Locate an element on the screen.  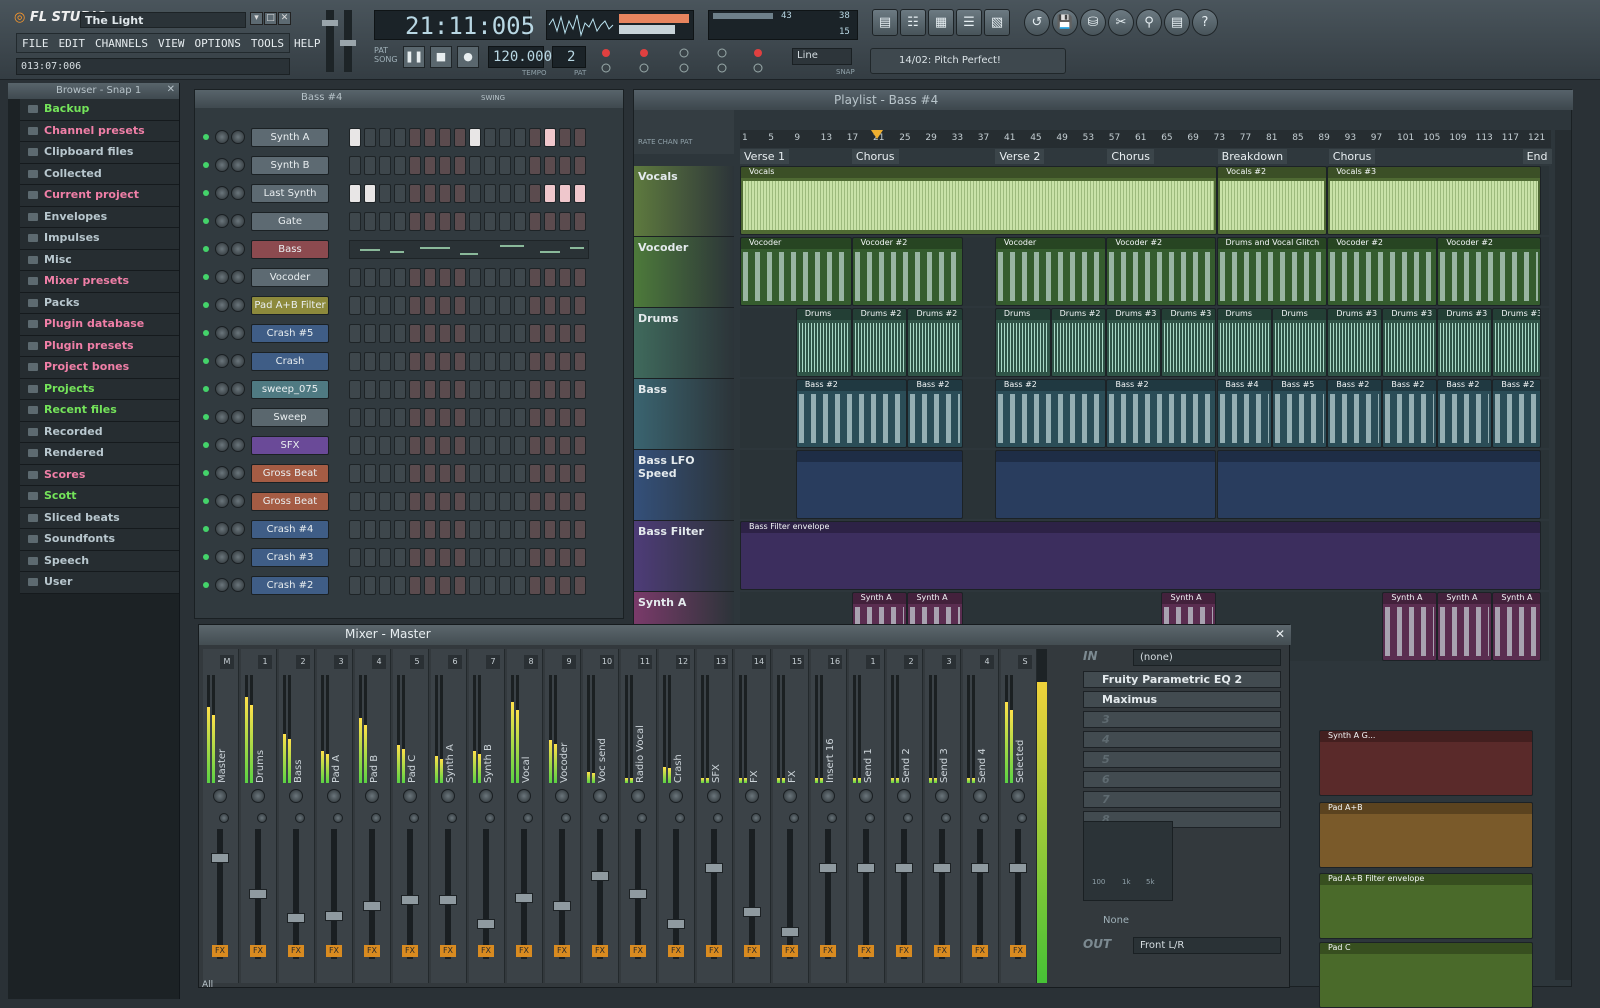
fx-slot: 5 is located at coordinates (1182, 759).